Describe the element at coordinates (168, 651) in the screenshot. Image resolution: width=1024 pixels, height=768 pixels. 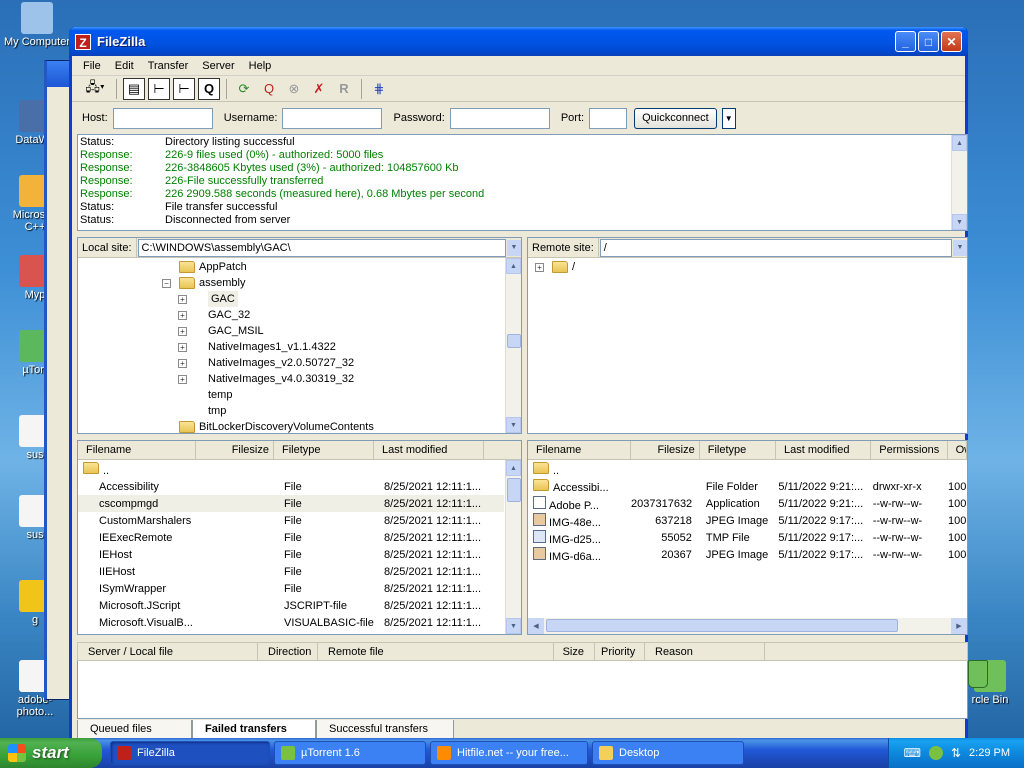
I see `queue-col-server: Server / Local file` at that location.